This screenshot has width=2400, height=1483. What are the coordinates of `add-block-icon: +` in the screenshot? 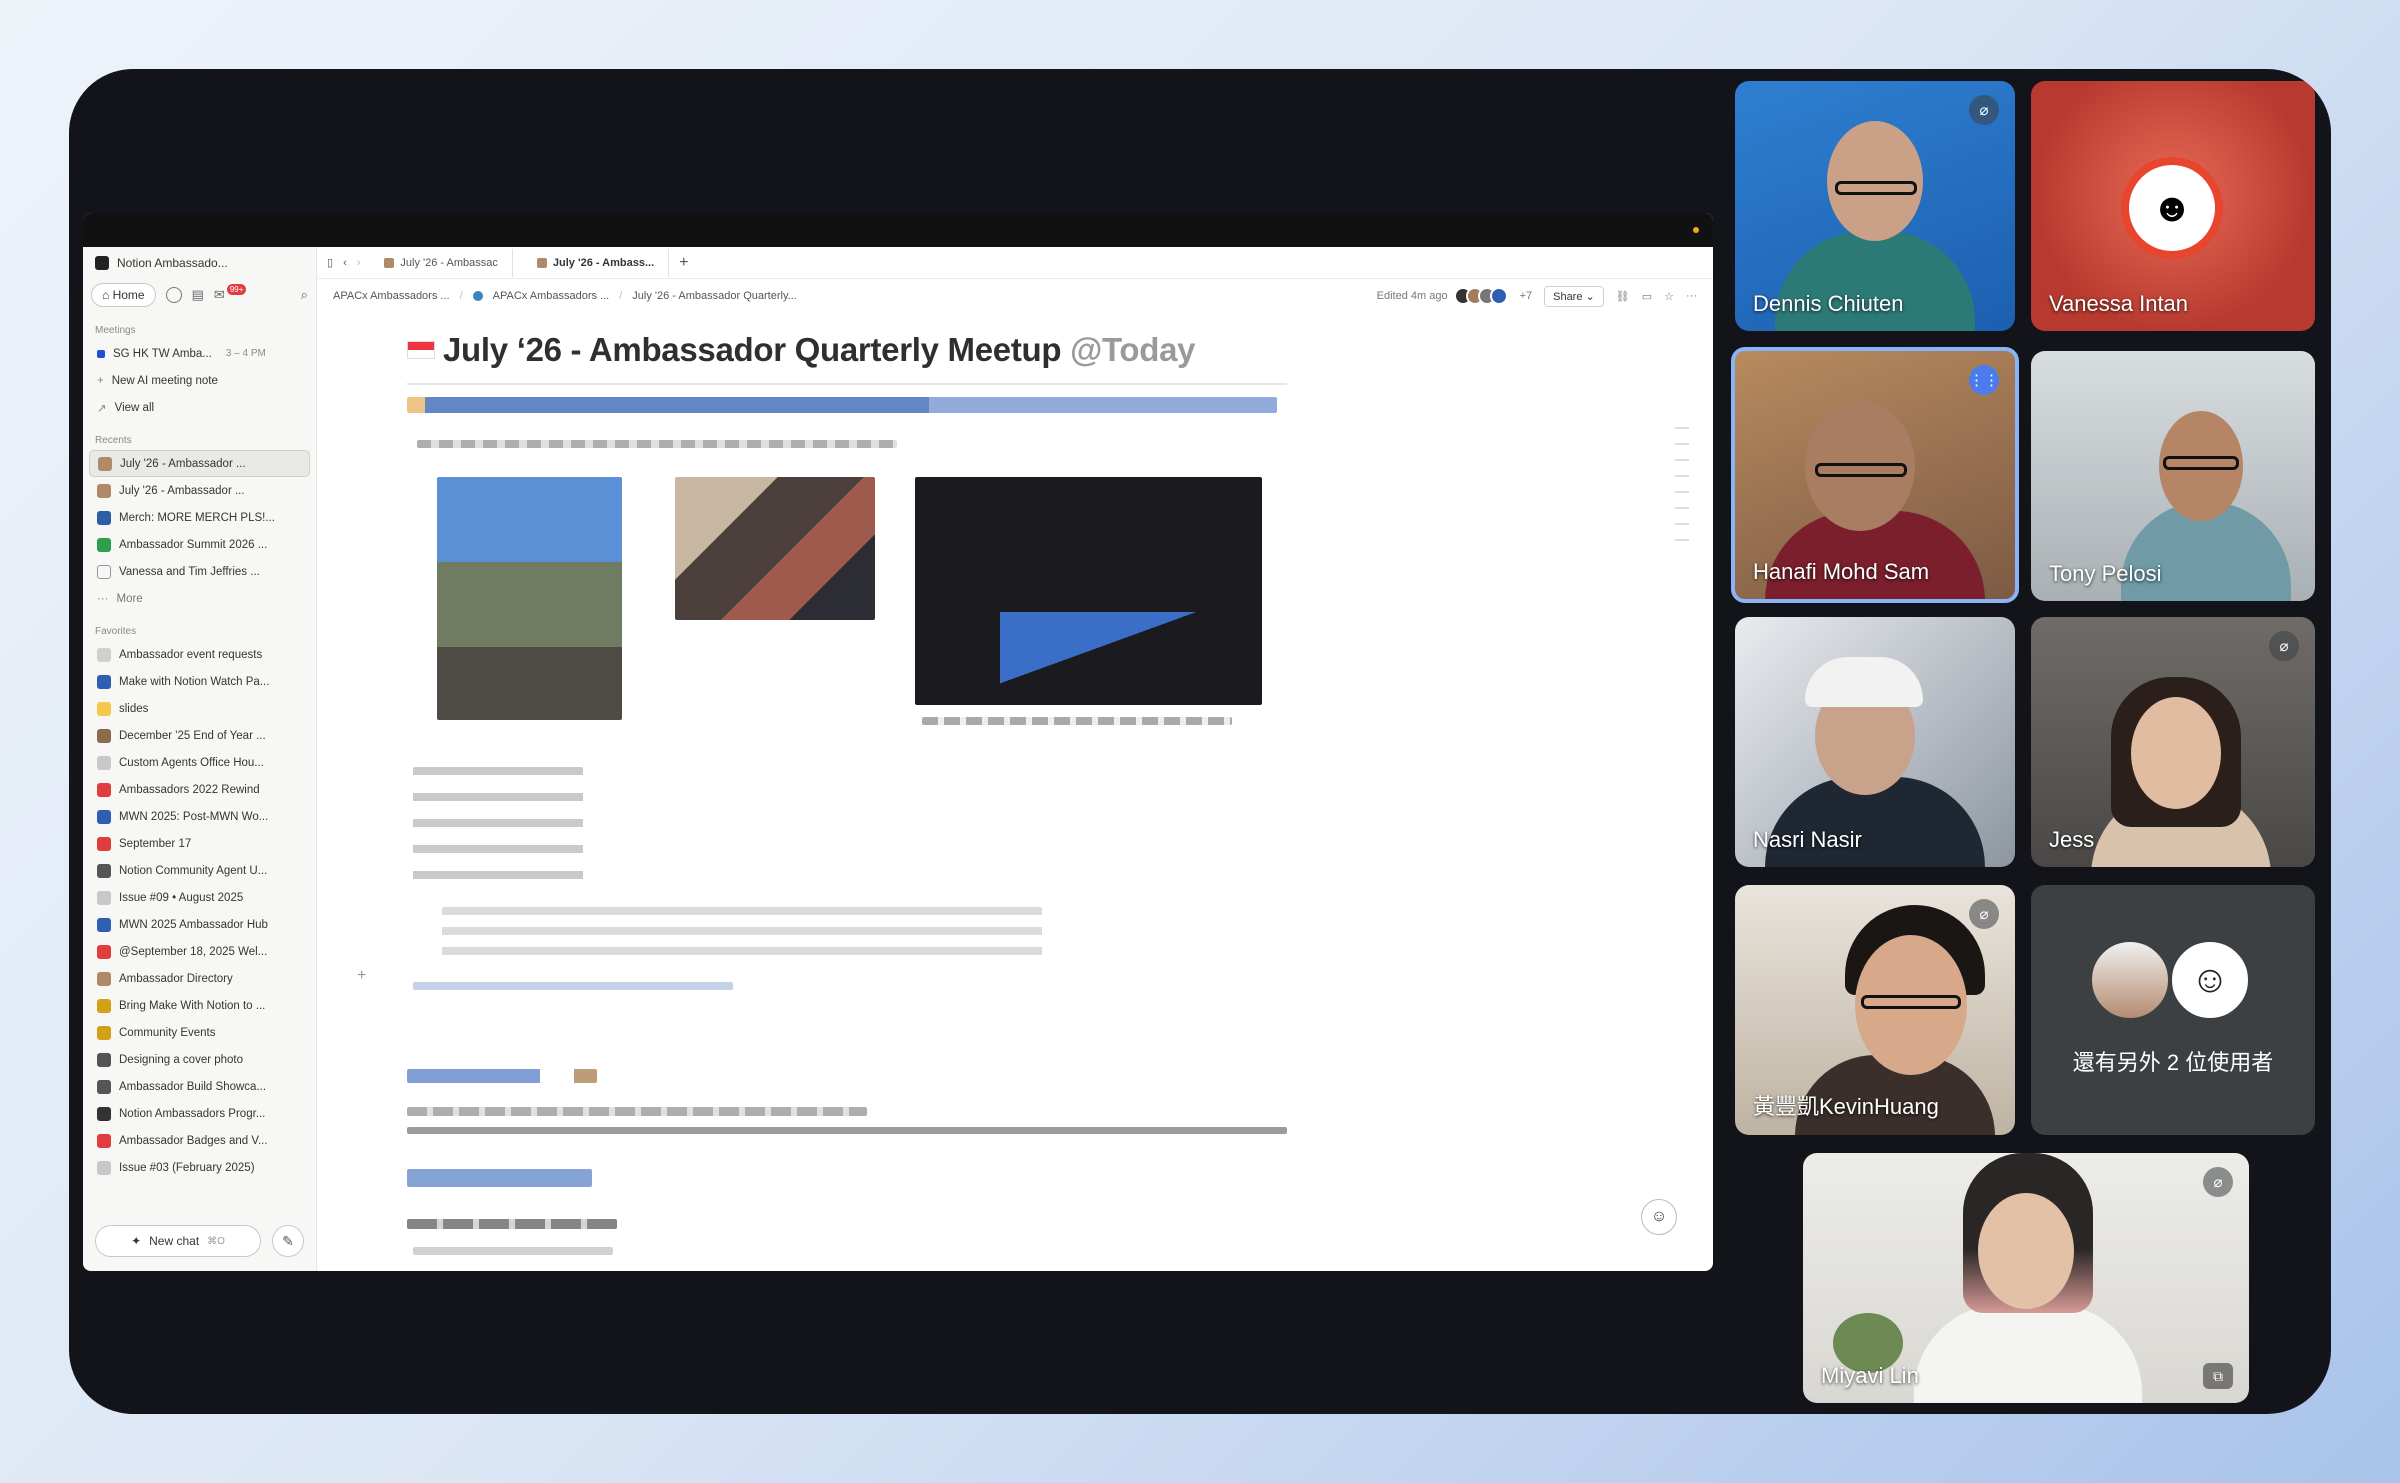 It's located at (361, 976).